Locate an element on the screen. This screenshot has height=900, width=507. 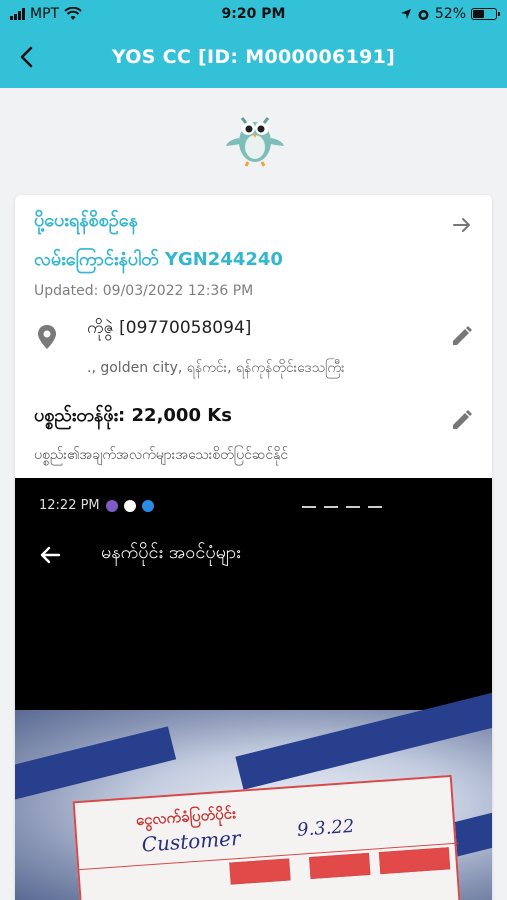
location-arrow-icon is located at coordinates (405, 14).